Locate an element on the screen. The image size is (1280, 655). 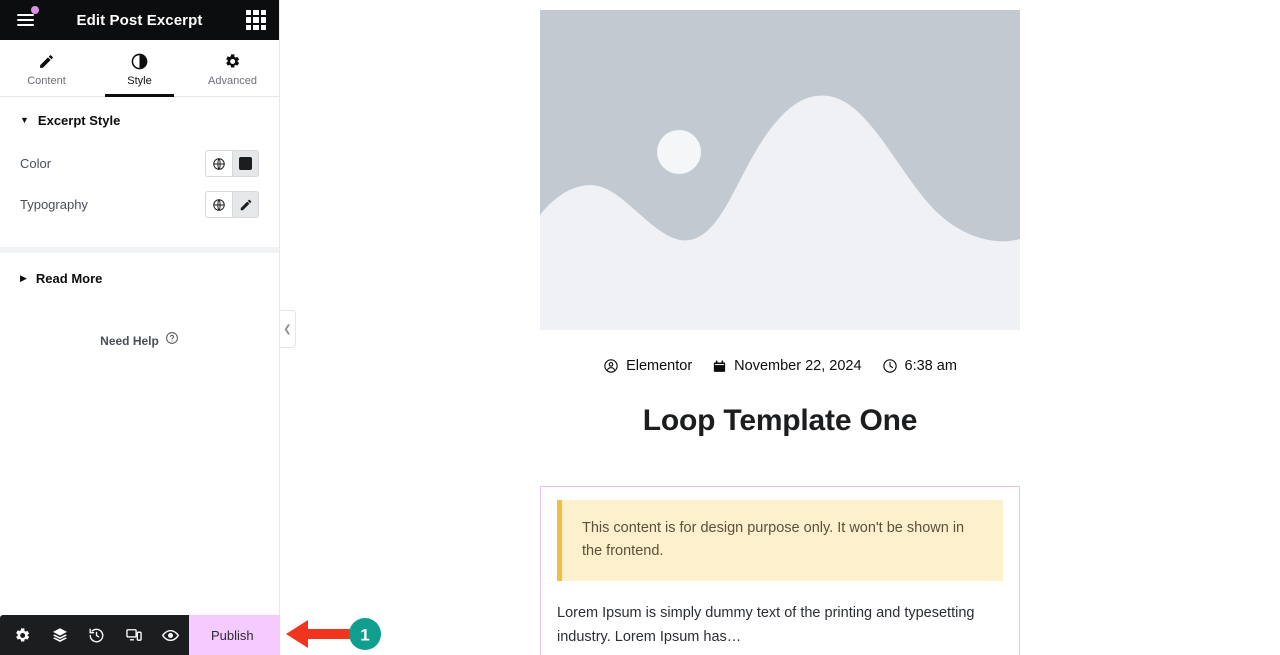
control-color-label: Color is located at coordinates (36, 163).